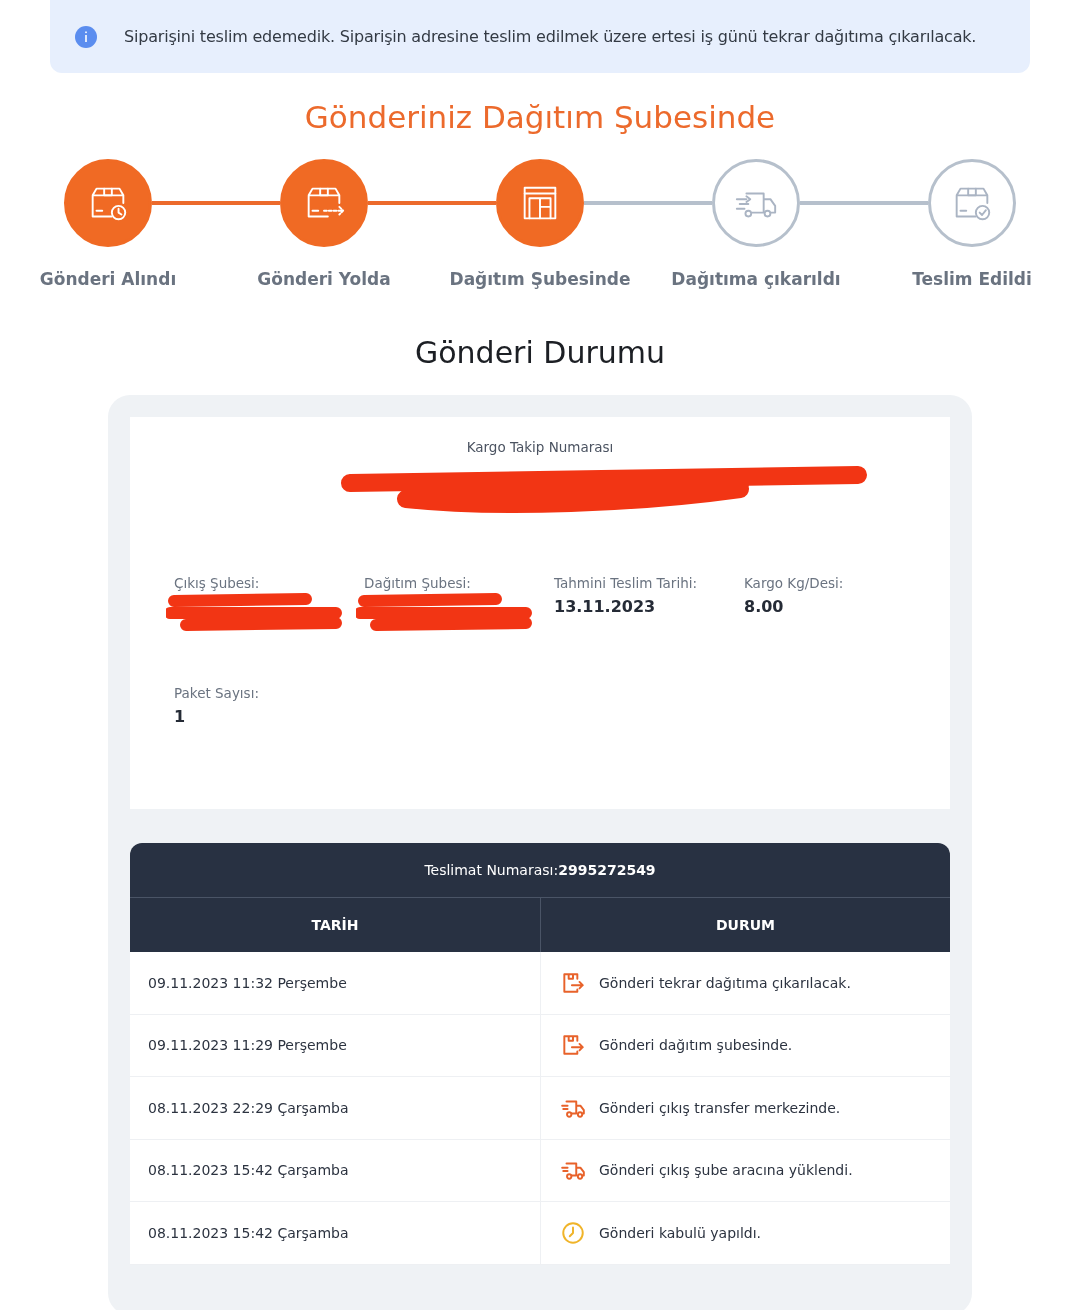  What do you see at coordinates (108, 279) in the screenshot?
I see `step-label: Gönderi Alındı` at bounding box center [108, 279].